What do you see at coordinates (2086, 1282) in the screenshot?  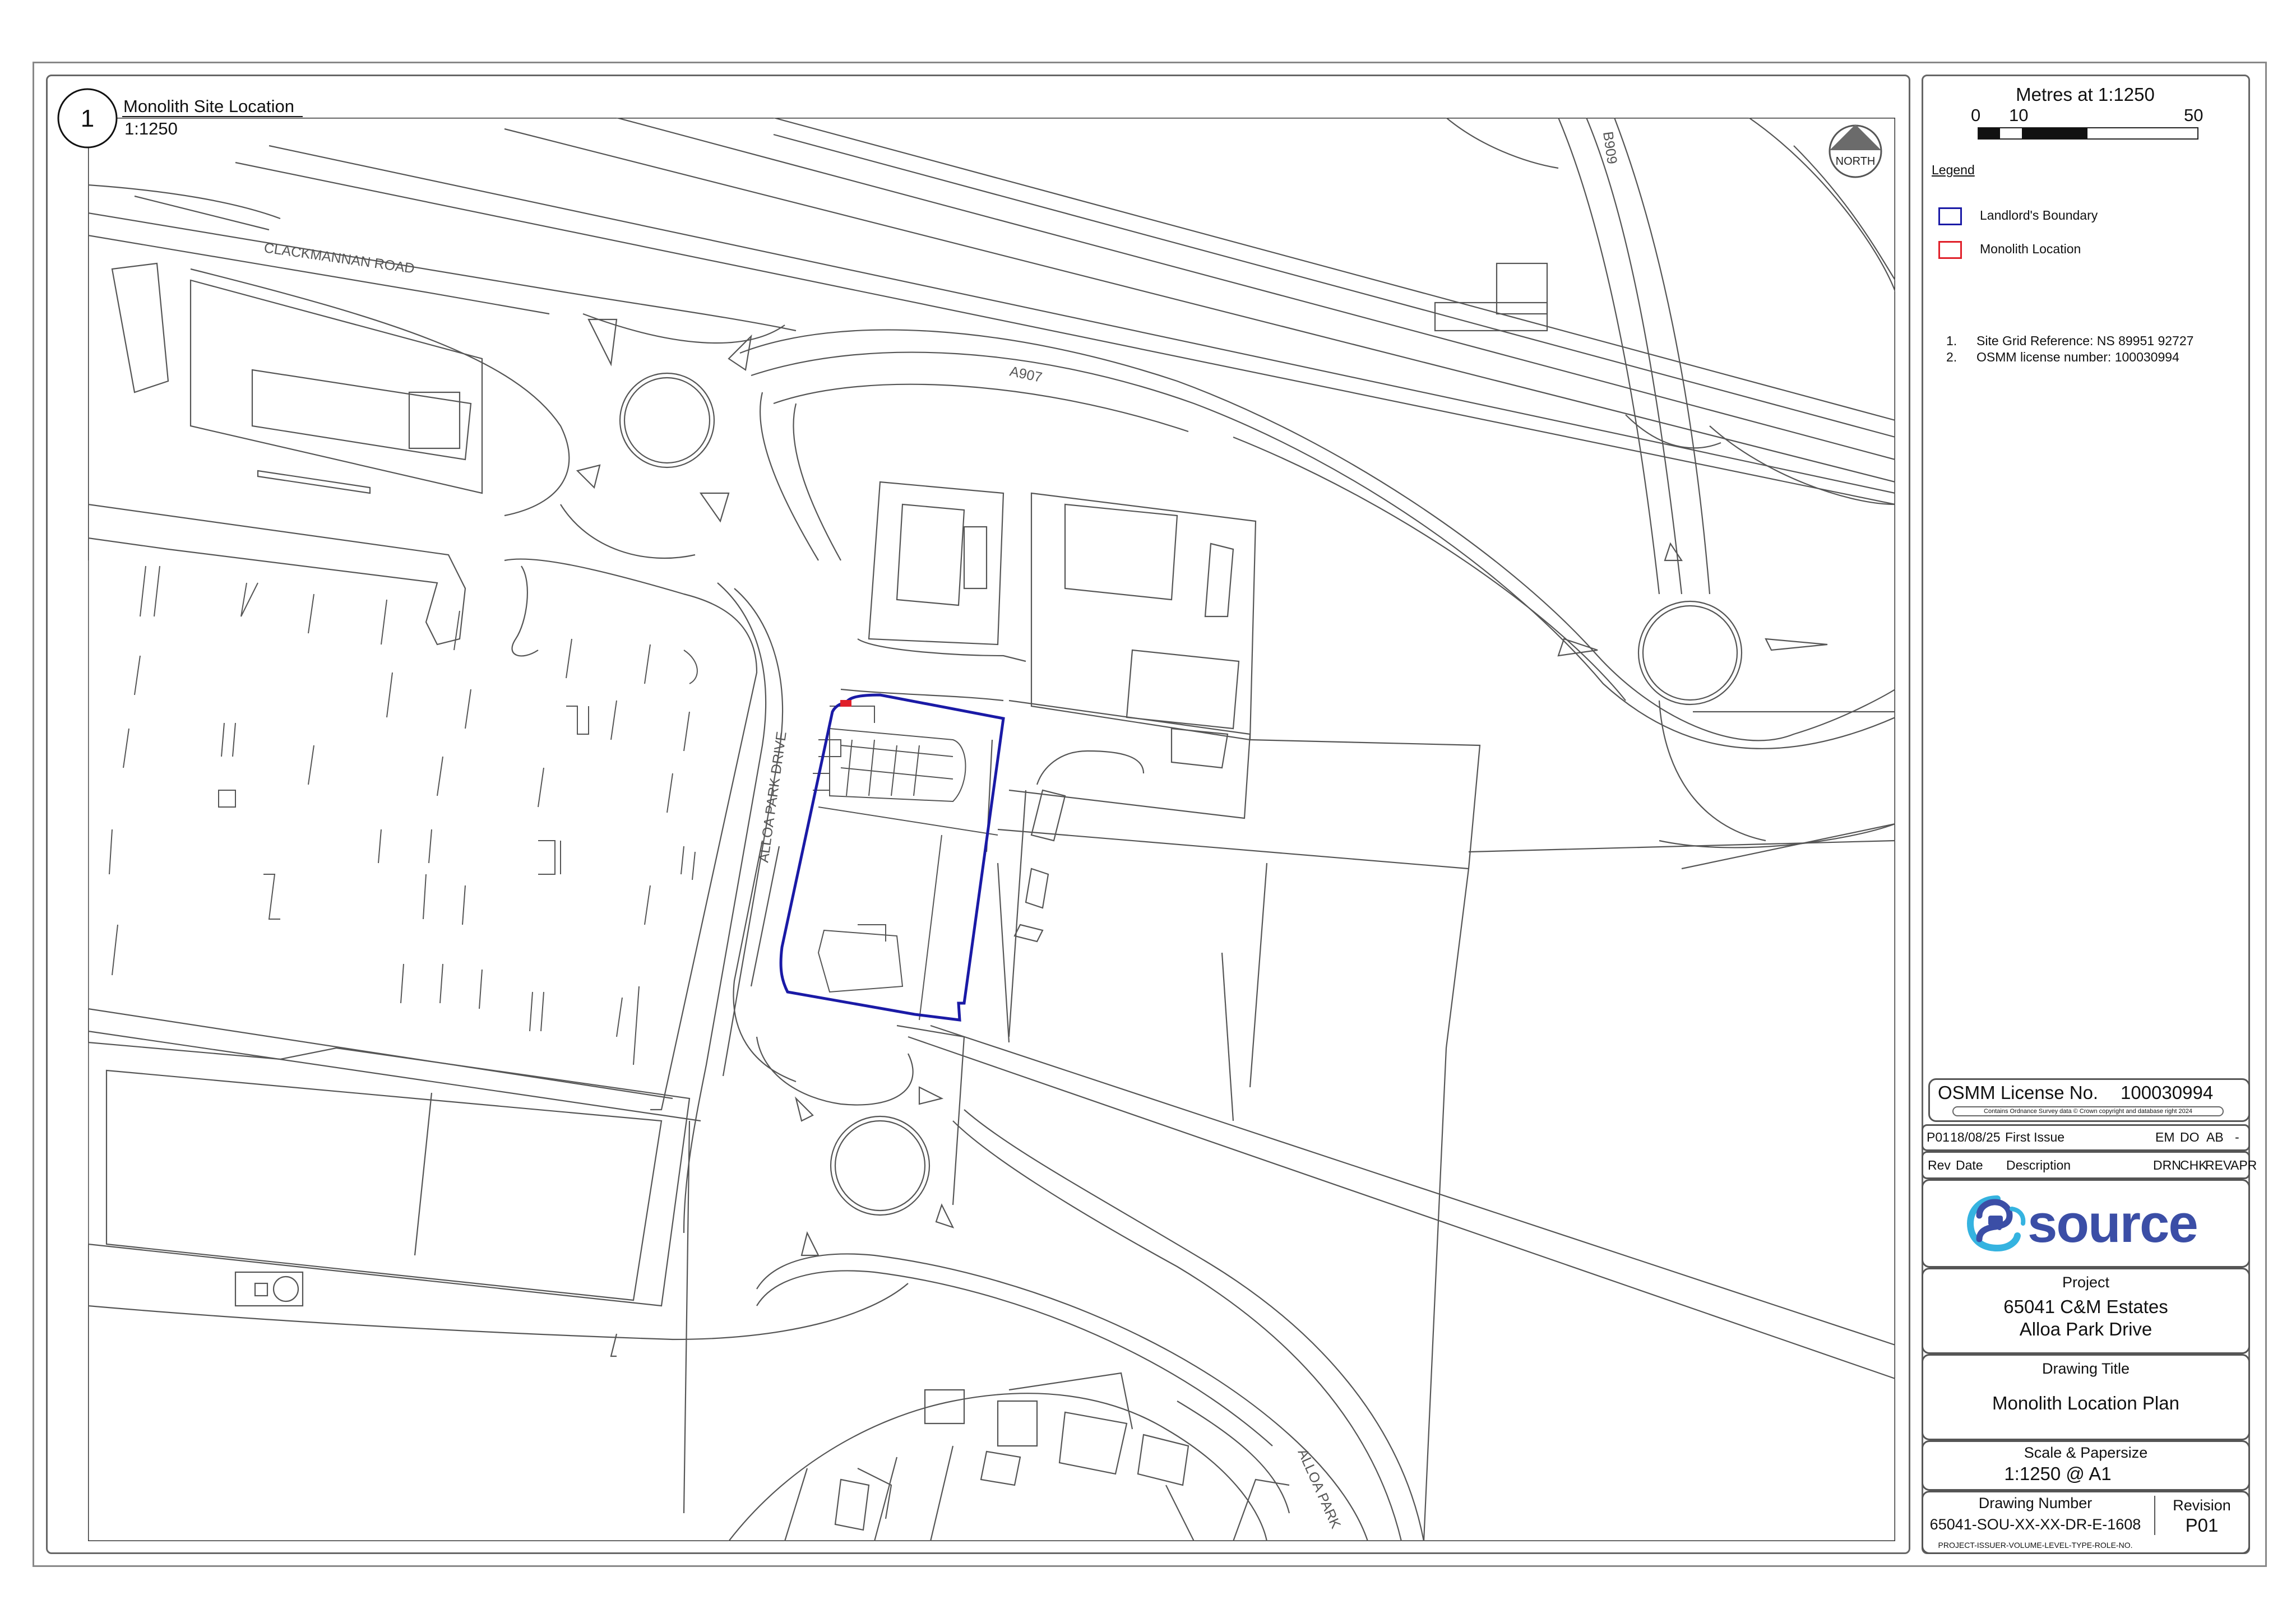 I see `project-label: Project` at bounding box center [2086, 1282].